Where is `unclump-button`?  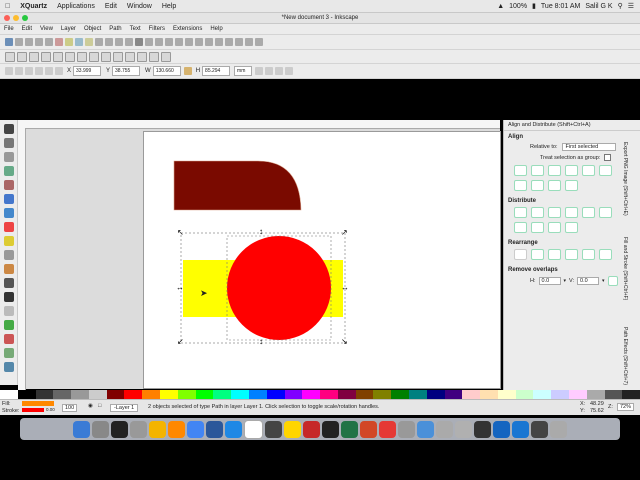
unclump-button is located at coordinates (605, 254).